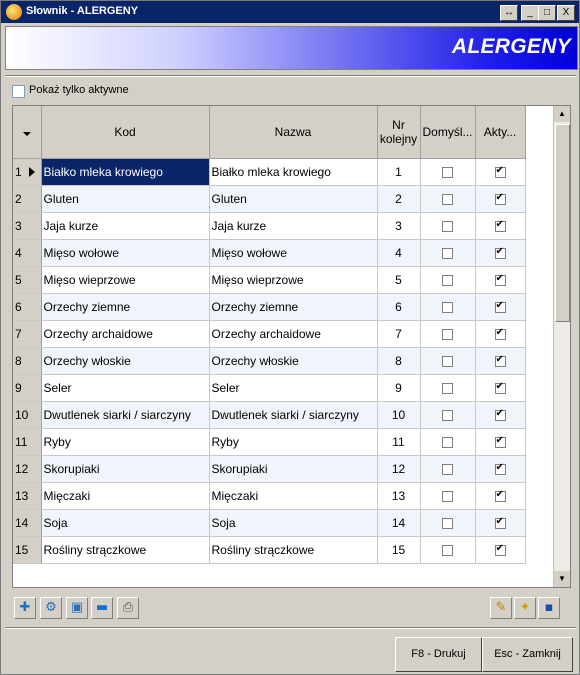 The image size is (580, 675). Describe the element at coordinates (128, 608) in the screenshot. I see `print-icon: ⎙` at that location.